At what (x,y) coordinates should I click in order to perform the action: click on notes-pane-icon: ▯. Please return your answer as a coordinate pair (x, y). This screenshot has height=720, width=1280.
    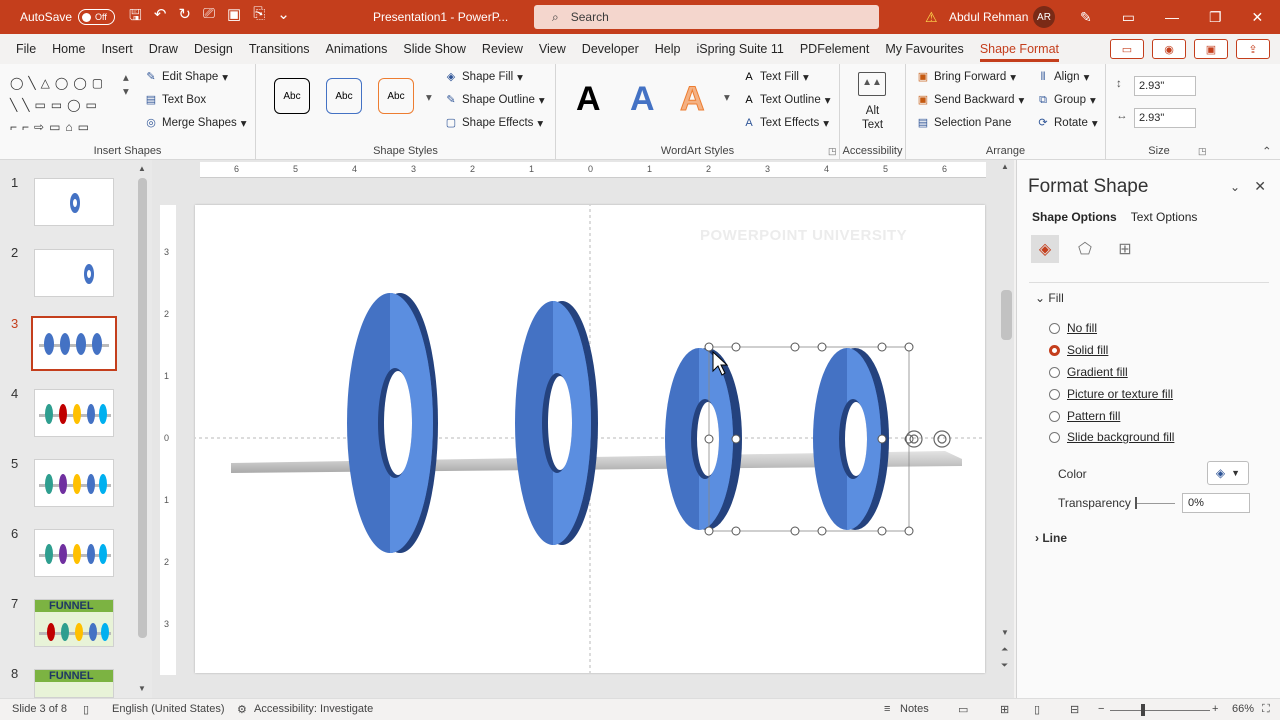
    Looking at the image, I should click on (86, 709).